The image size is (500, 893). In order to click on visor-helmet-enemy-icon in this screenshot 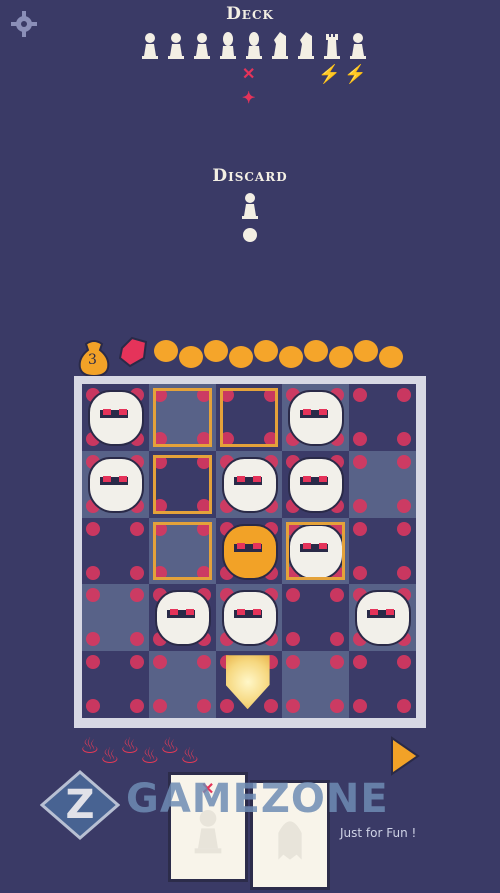, I will do `click(249, 618)`.